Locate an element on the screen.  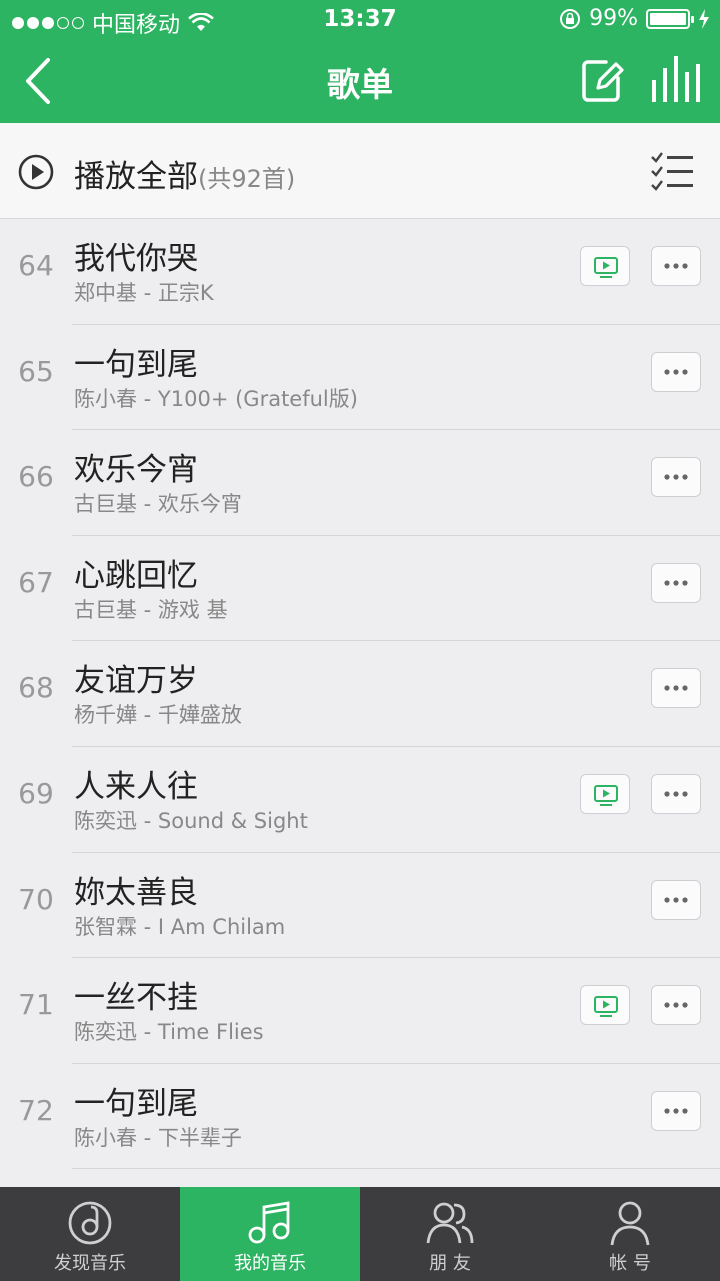
account-icon is located at coordinates (630, 1223).